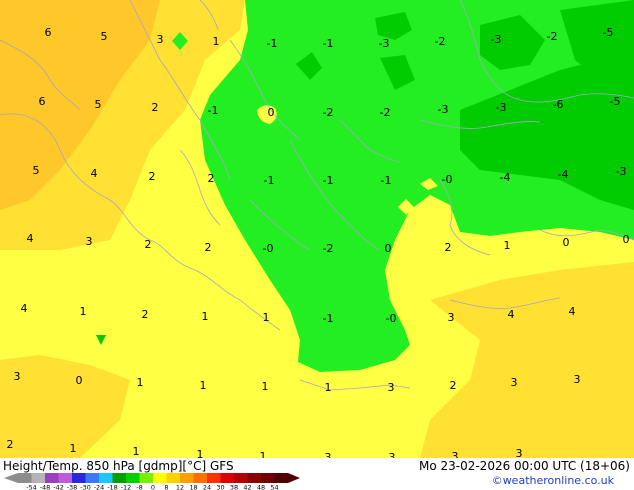  I want to click on credit-link: ©weatheronline.co.uk, so click(553, 480).